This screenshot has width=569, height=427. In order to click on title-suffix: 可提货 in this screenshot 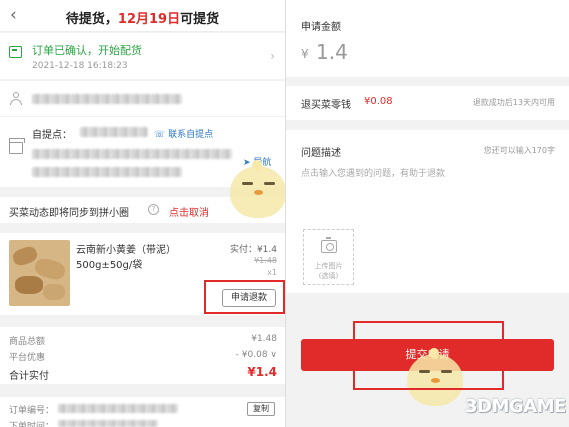, I will do `click(200, 19)`.